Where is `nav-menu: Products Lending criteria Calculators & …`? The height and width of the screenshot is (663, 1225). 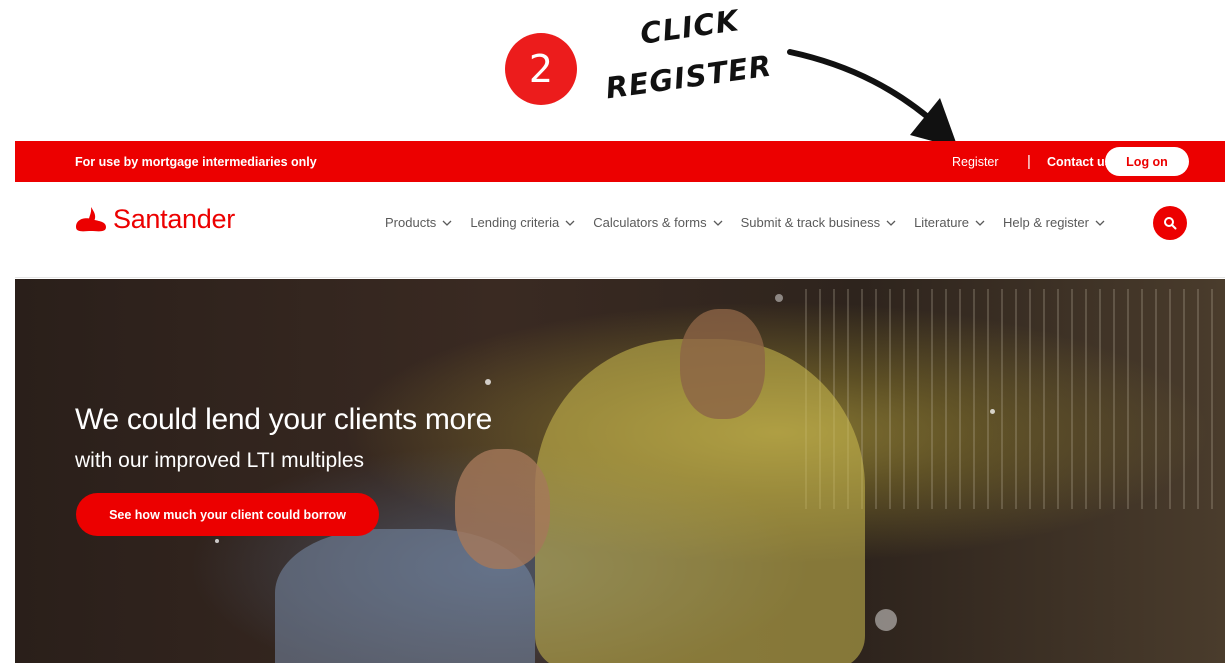 nav-menu: Products Lending criteria Calculators & … is located at coordinates (754, 222).